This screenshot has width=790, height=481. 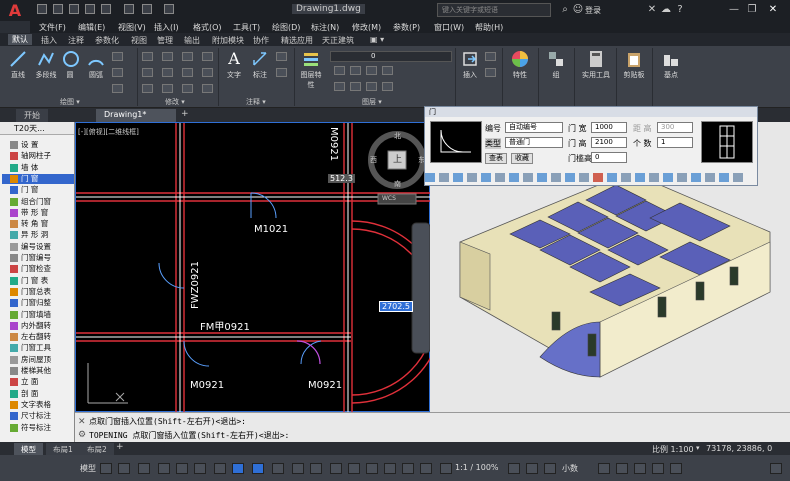 What do you see at coordinates (470, 65) in the screenshot?
I see `insert-block-button: 插入` at bounding box center [470, 65].